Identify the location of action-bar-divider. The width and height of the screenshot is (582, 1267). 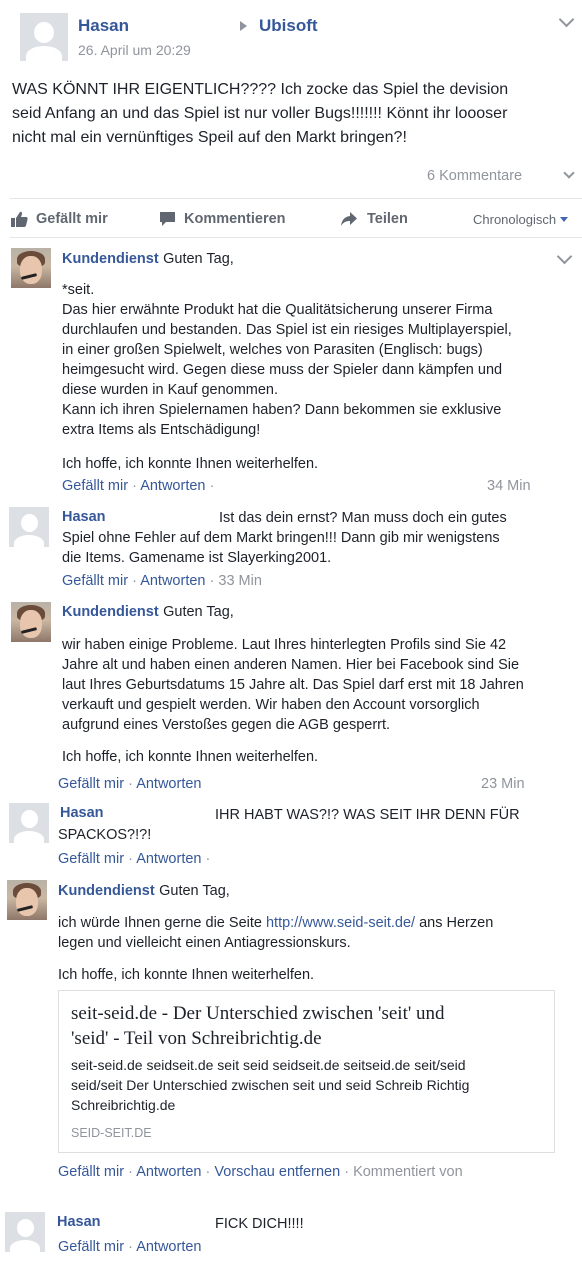
(296, 198).